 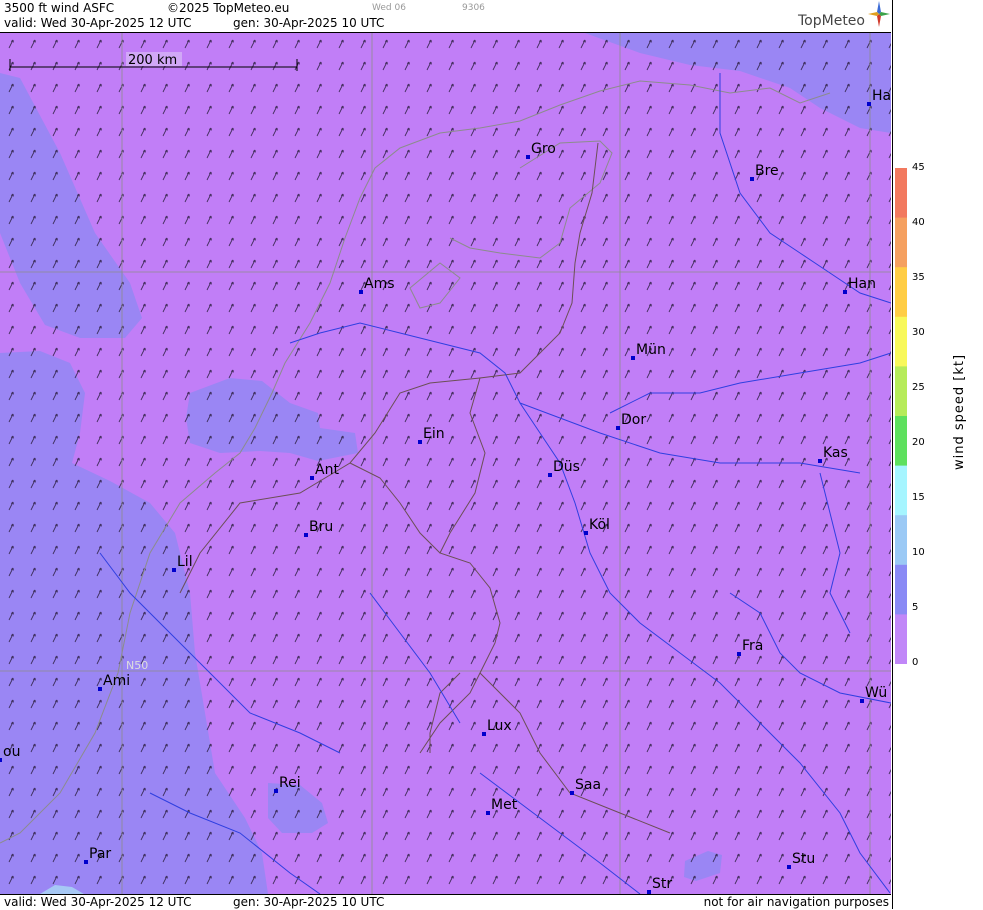 What do you see at coordinates (918, 497) in the screenshot?
I see `colorbar-tick-label: 15` at bounding box center [918, 497].